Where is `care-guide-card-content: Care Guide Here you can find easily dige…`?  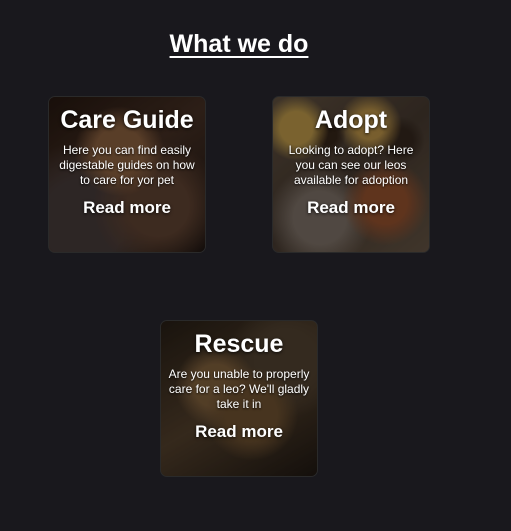
care-guide-card-content: Care Guide Here you can find easily dige… is located at coordinates (127, 161).